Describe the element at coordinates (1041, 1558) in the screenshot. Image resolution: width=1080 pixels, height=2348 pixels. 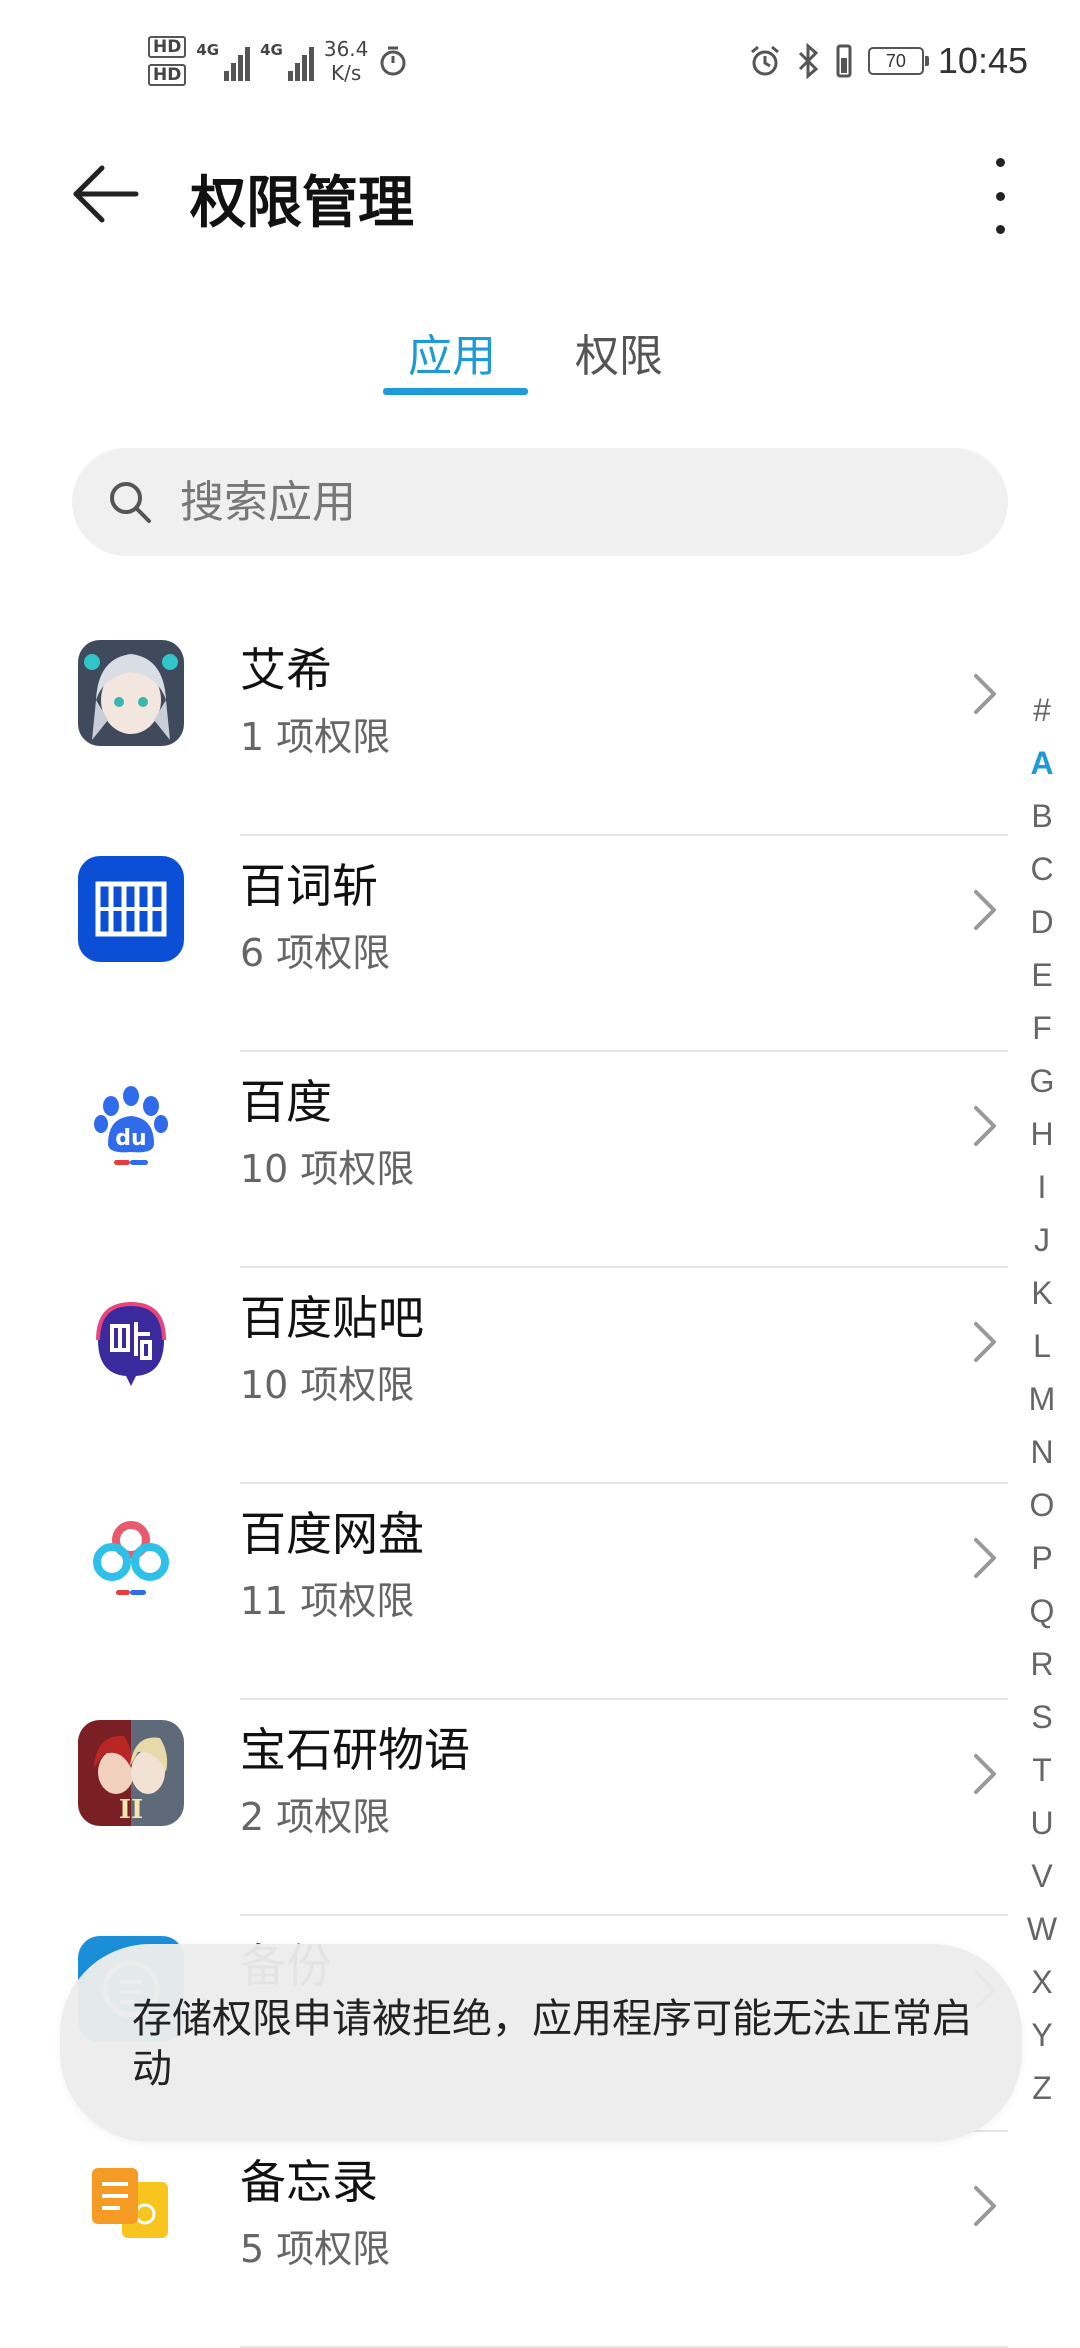
I see `index-letter: P` at that location.